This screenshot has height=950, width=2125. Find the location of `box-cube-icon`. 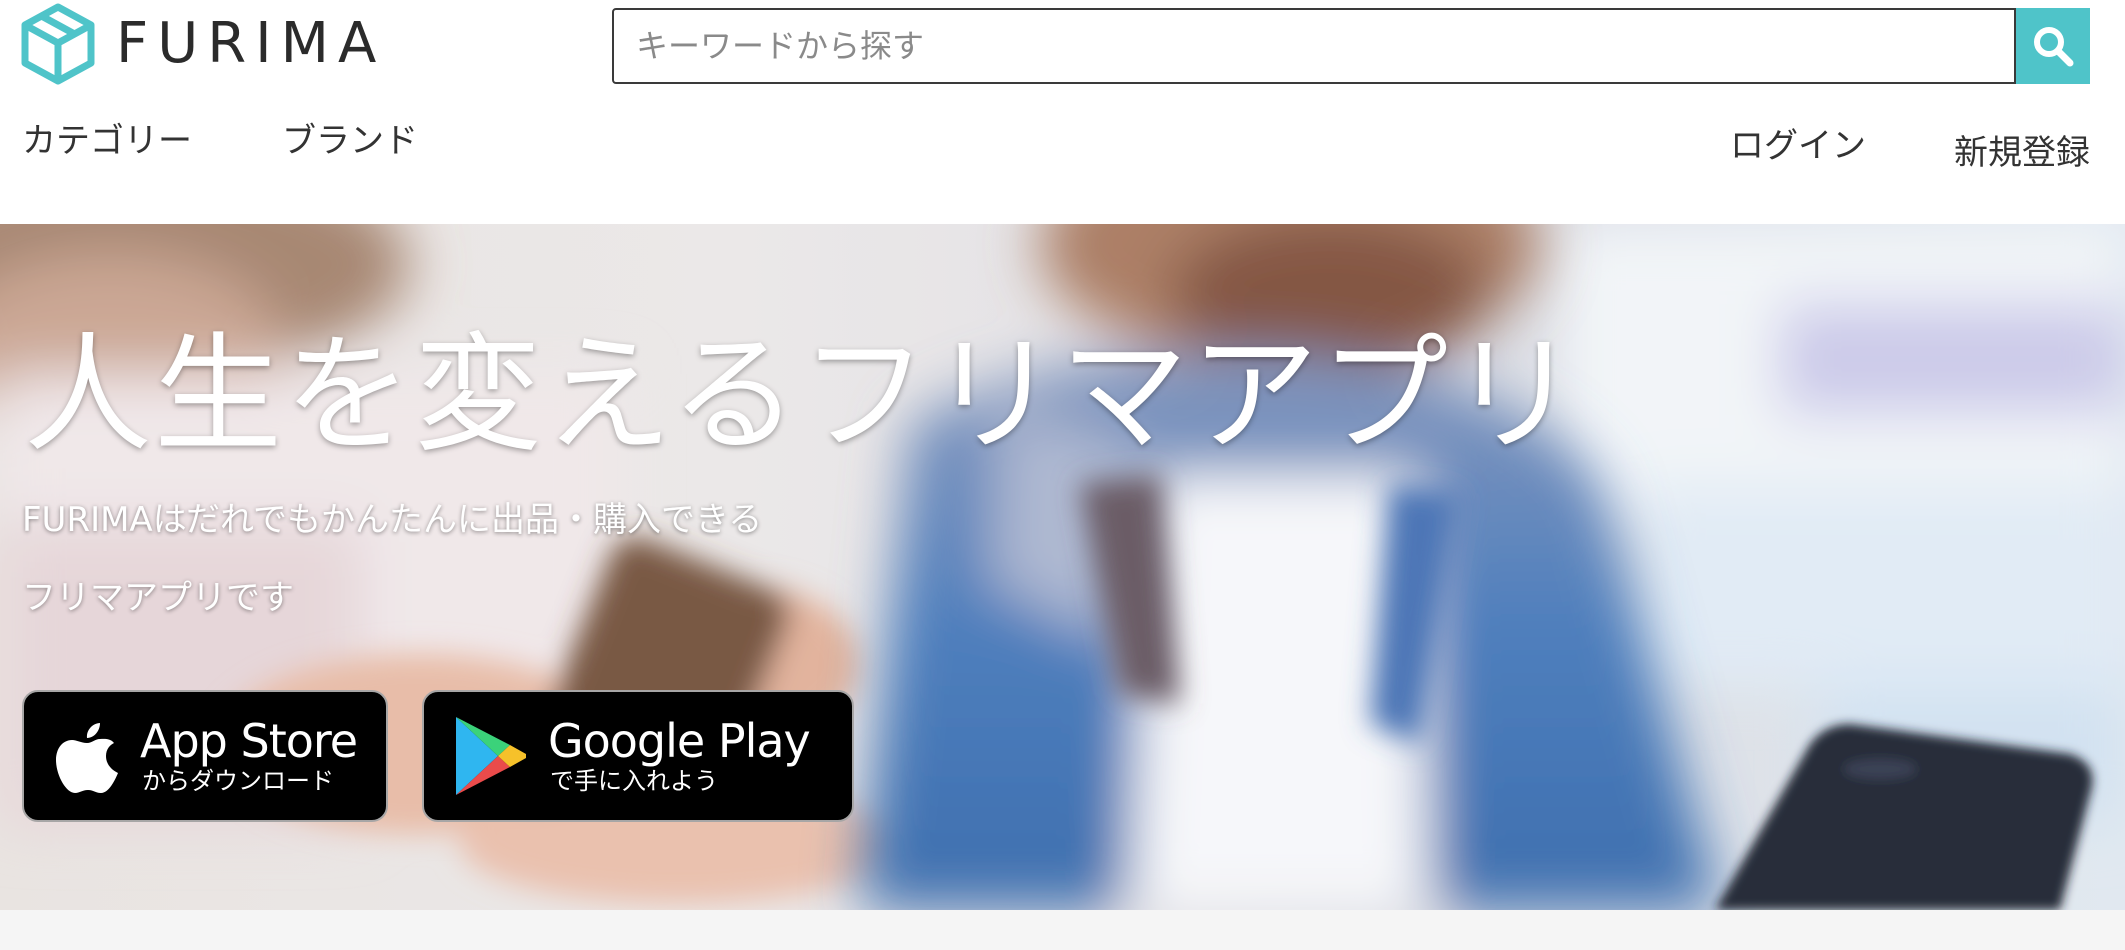

box-cube-icon is located at coordinates (58, 44).